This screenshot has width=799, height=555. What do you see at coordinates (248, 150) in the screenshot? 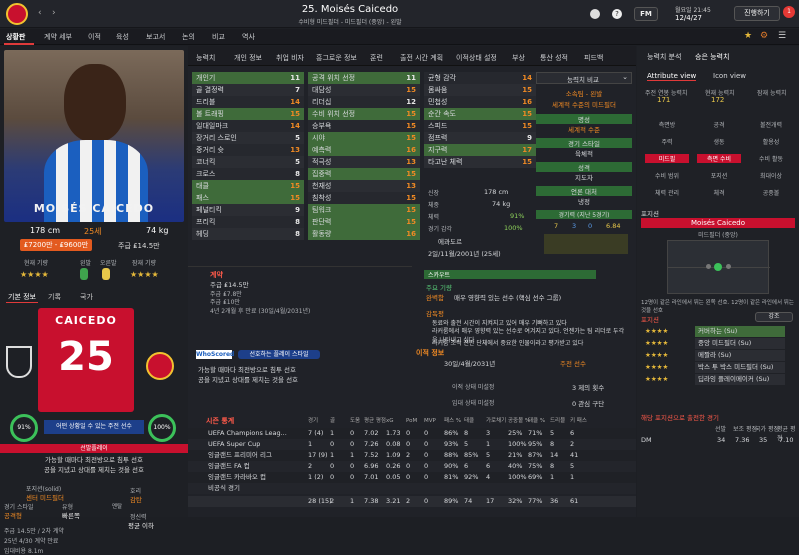
I see `attribute-row: 중거리 슛 13` at bounding box center [248, 150].